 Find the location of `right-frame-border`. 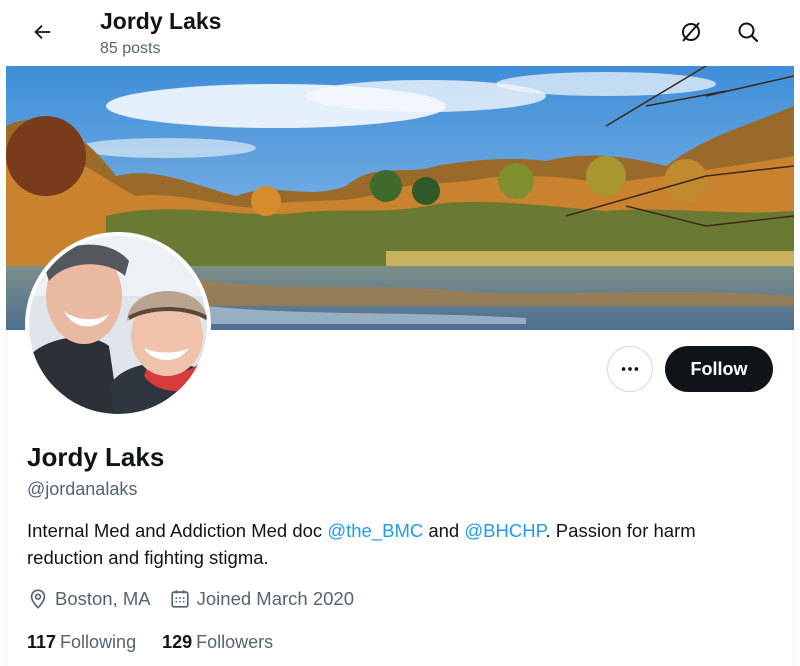

right-frame-border is located at coordinates (796, 333).